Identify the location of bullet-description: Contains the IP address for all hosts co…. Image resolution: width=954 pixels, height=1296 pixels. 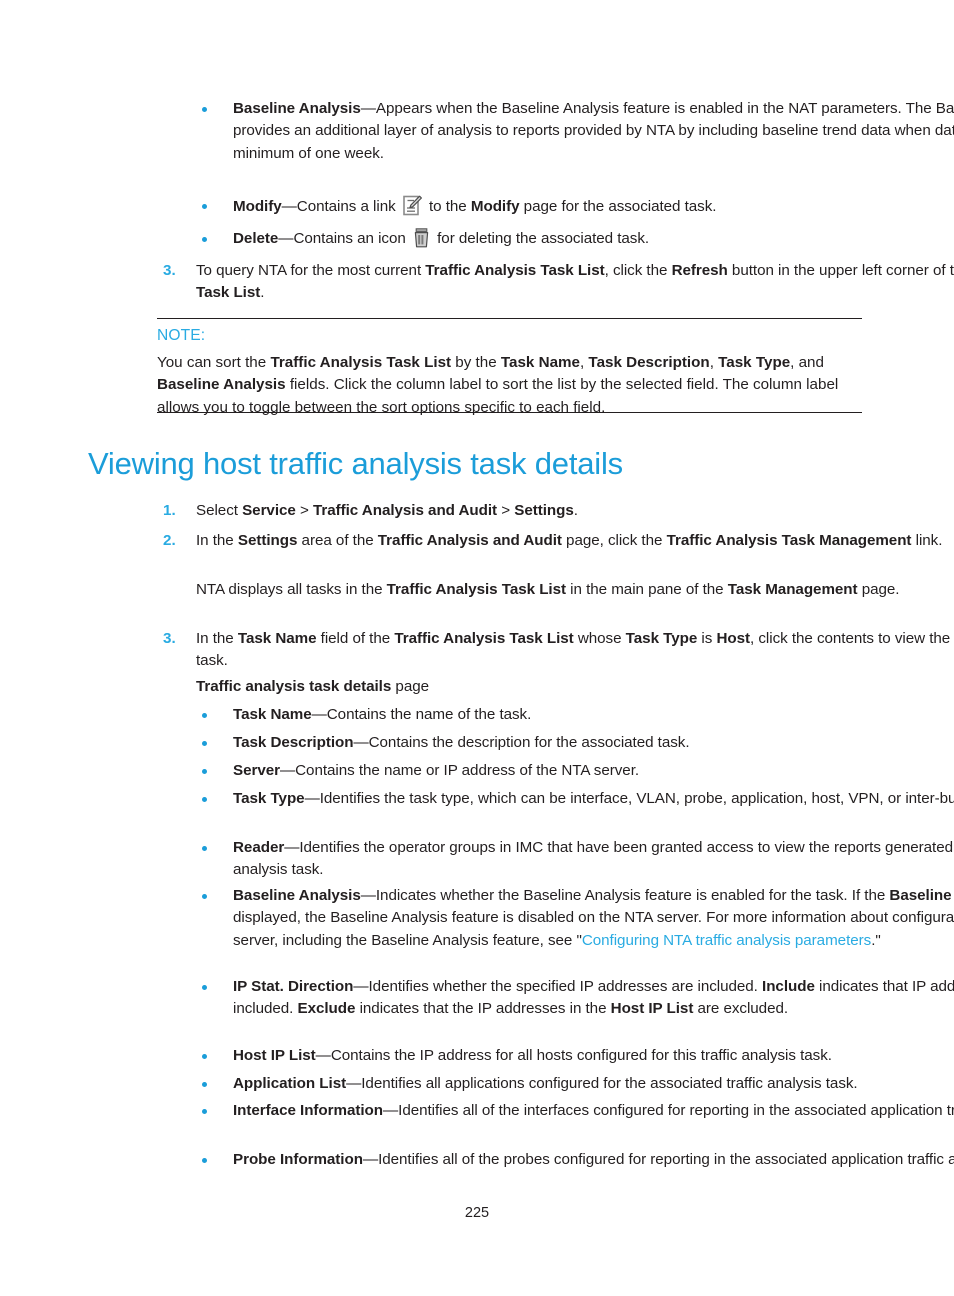
(581, 1055).